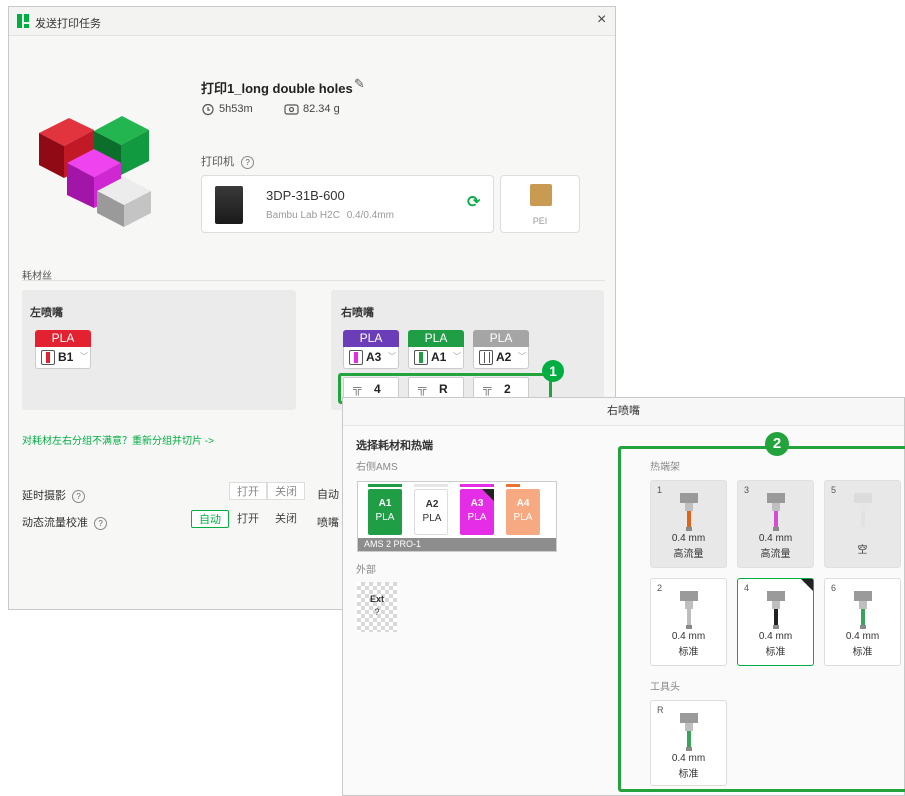 The image size is (905, 796). What do you see at coordinates (834, 490) in the screenshot?
I see `hotend-slot-number: 5` at bounding box center [834, 490].